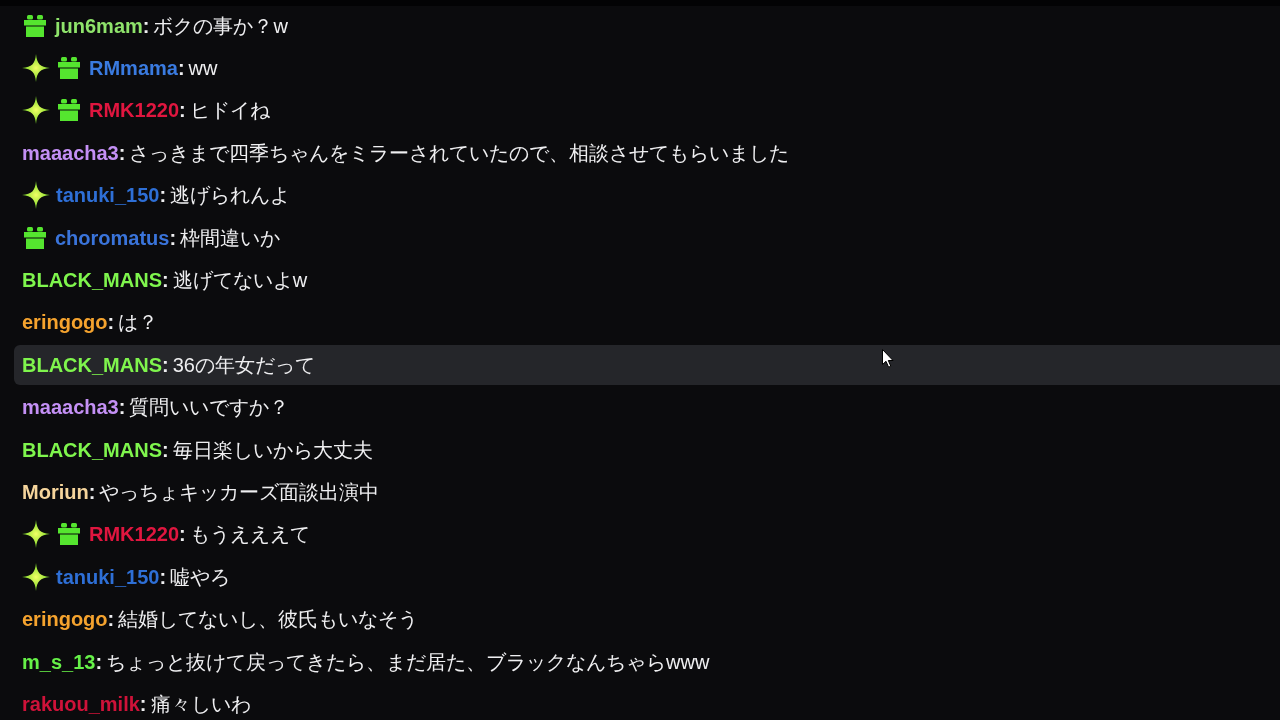  What do you see at coordinates (243, 364) in the screenshot?
I see `message-text: 36の年女だって` at bounding box center [243, 364].